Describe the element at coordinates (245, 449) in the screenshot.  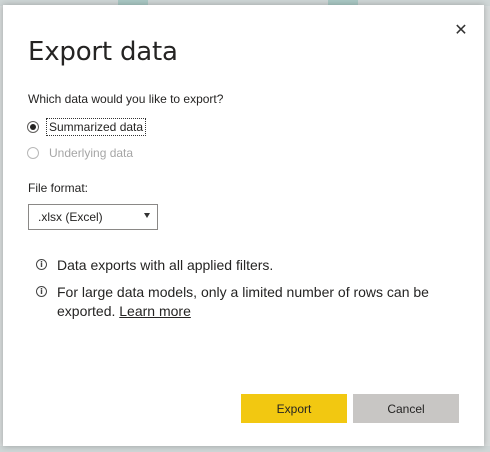
I see `background-bottom-strip` at that location.